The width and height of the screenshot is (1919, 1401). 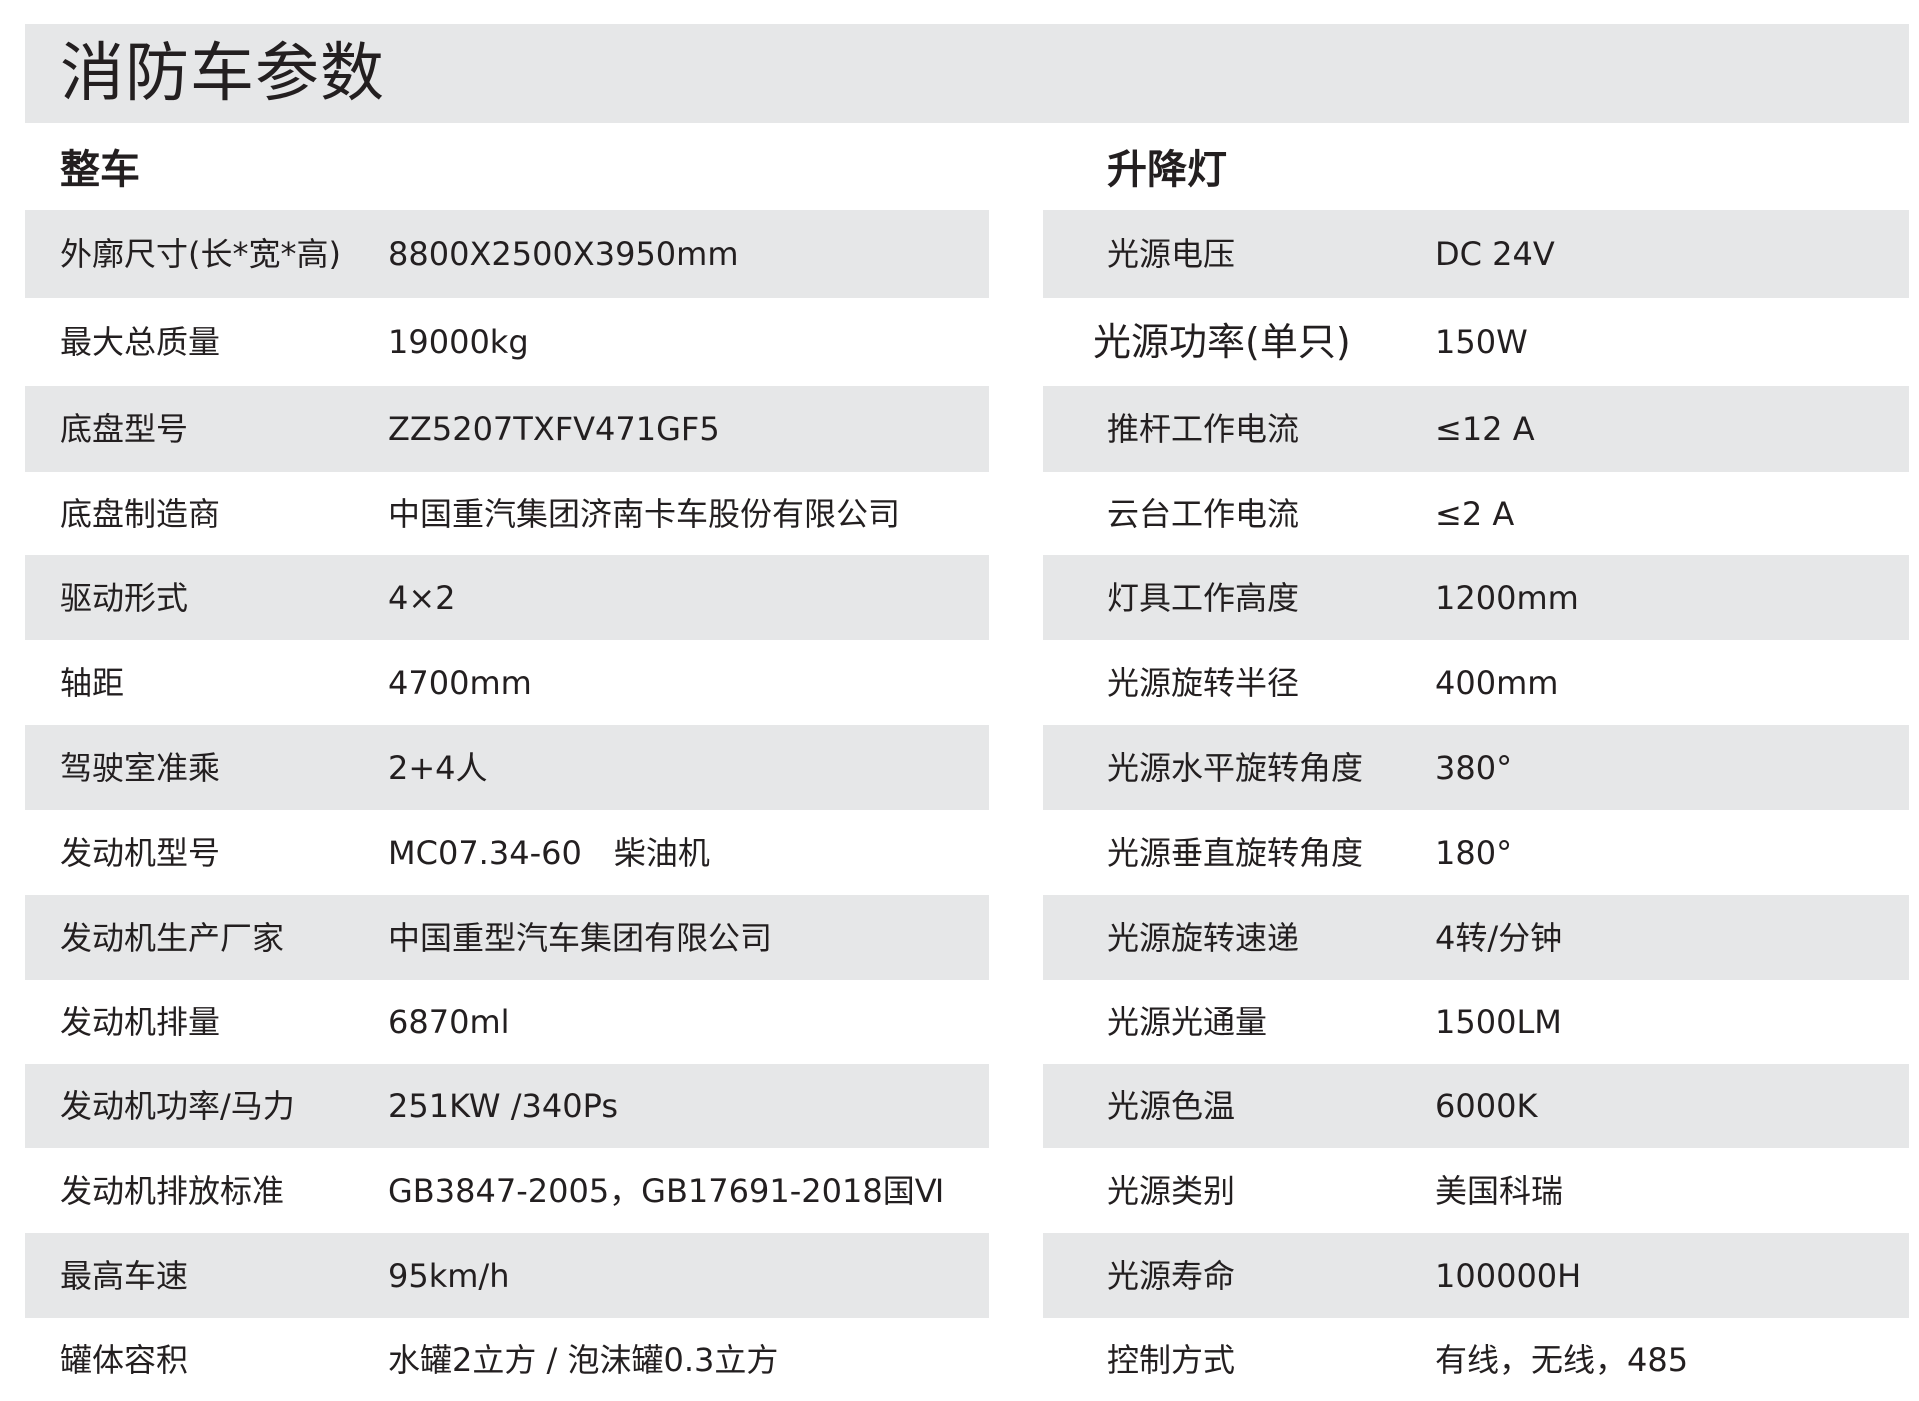 What do you see at coordinates (1235, 767) in the screenshot?
I see `row-label: 光源水平旋转角度` at bounding box center [1235, 767].